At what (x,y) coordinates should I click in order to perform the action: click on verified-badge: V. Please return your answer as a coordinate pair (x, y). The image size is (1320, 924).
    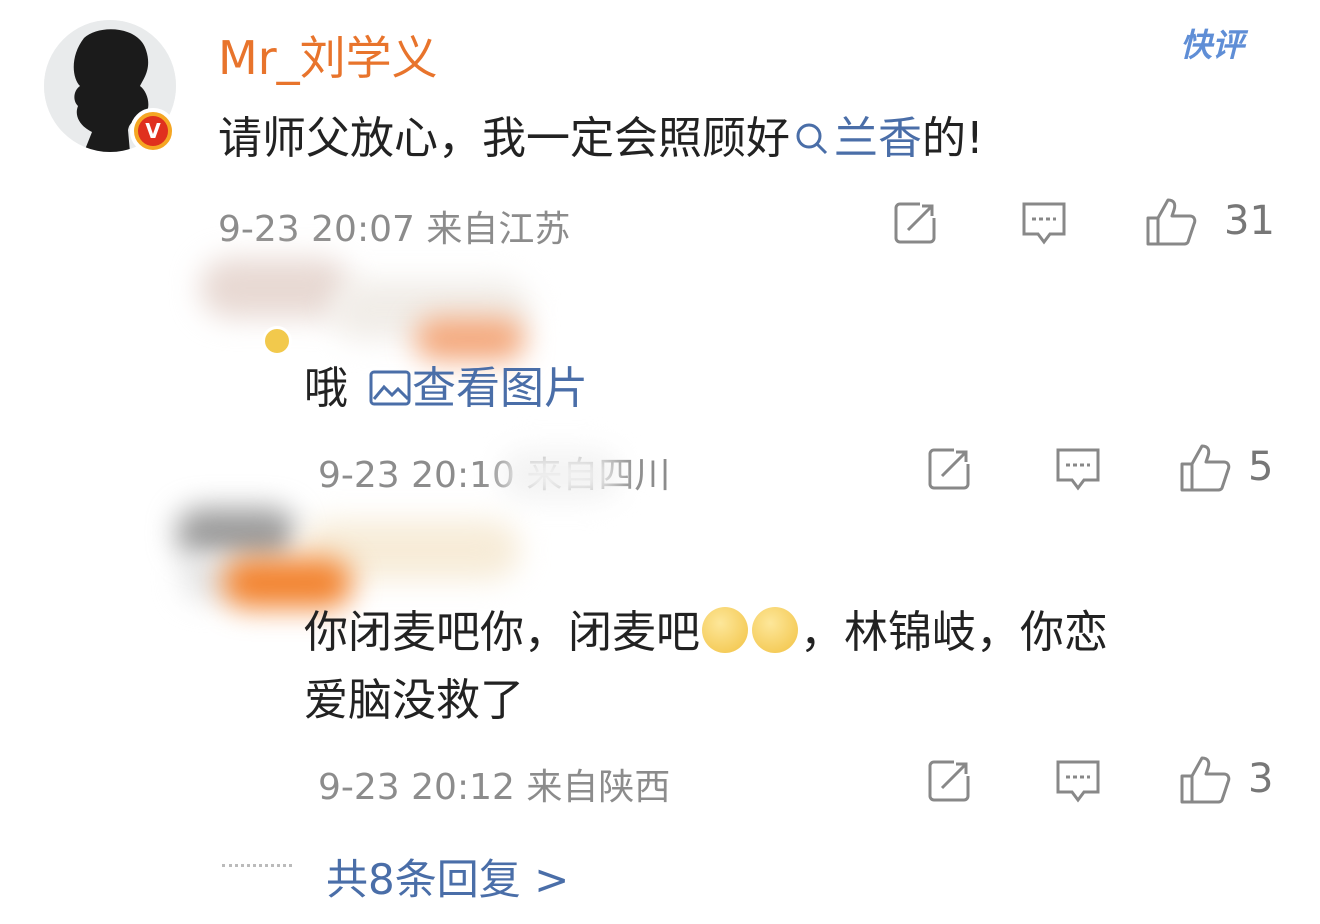
    Looking at the image, I should click on (153, 131).